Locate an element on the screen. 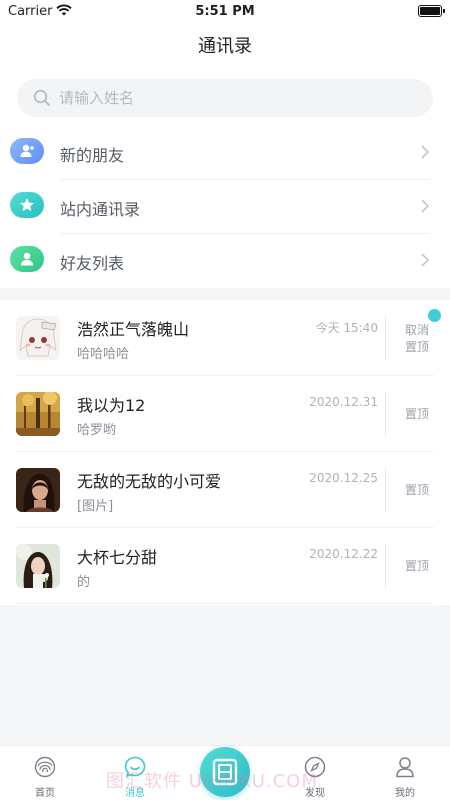 Image resolution: width=450 pixels, height=800 pixels. menu-item-site-contacts: 站内通讯录 is located at coordinates (225, 207).